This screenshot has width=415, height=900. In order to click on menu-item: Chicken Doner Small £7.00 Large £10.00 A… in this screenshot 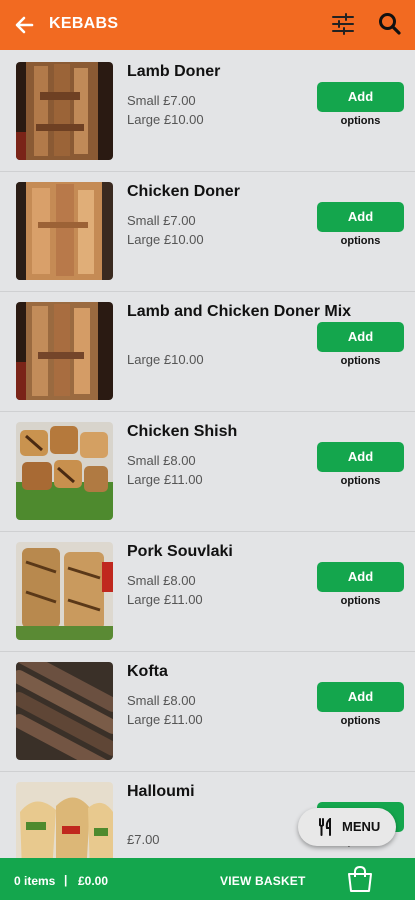, I will do `click(207, 232)`.